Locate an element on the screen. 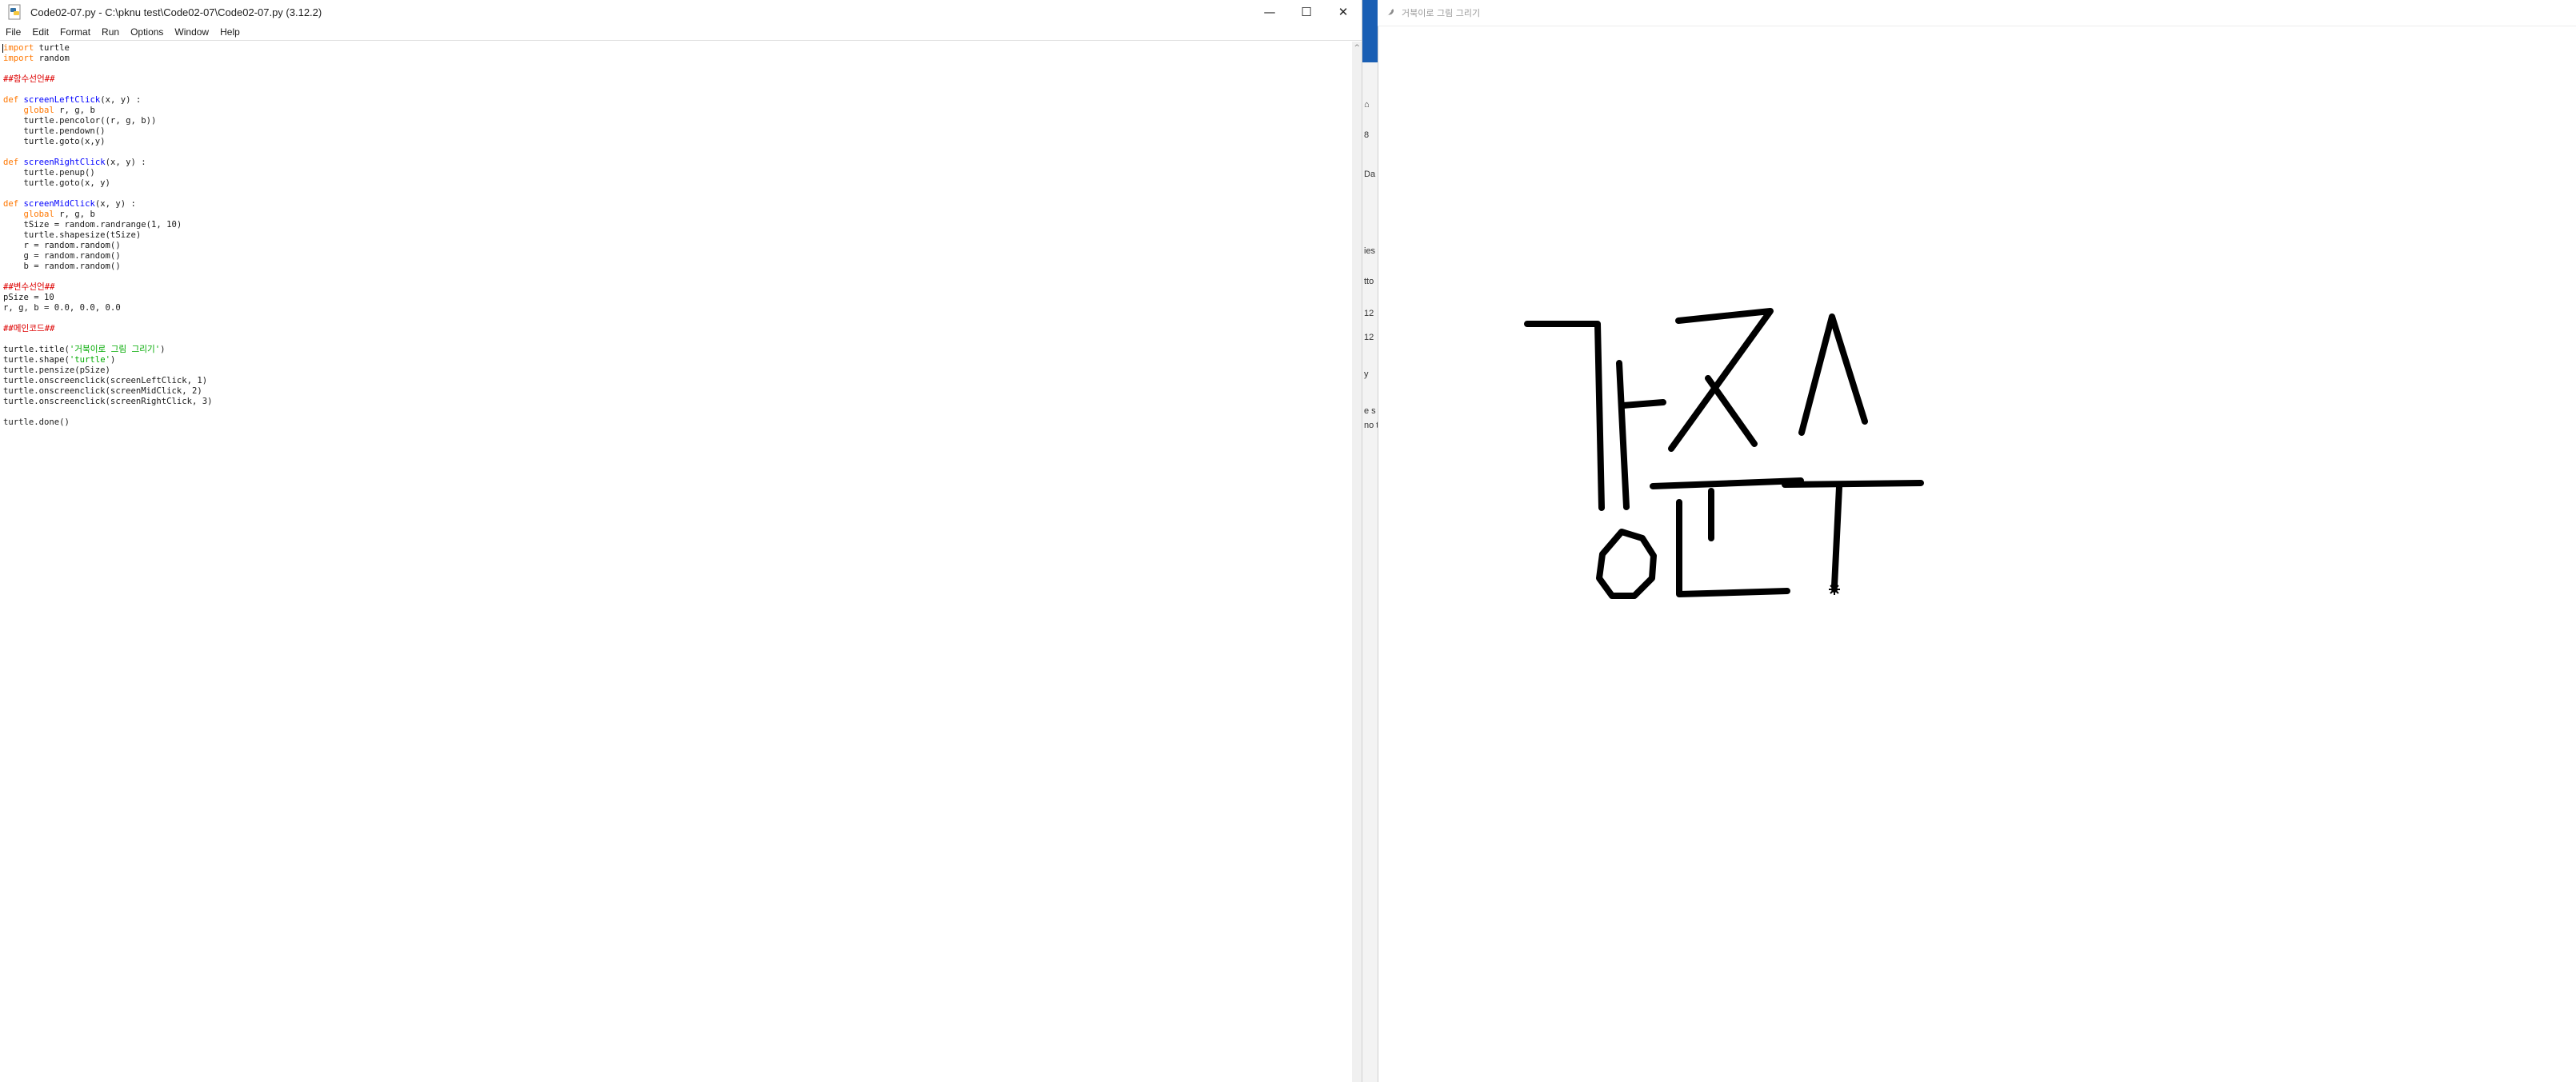 This screenshot has height=1082, width=2576. turtle-cursor-icon is located at coordinates (1834, 589).